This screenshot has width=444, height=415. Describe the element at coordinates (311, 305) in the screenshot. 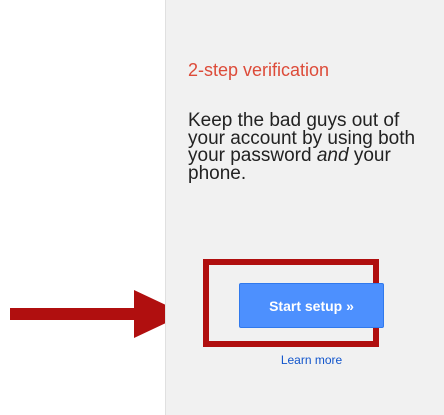

I see `start-setup-button: Start setup »` at that location.